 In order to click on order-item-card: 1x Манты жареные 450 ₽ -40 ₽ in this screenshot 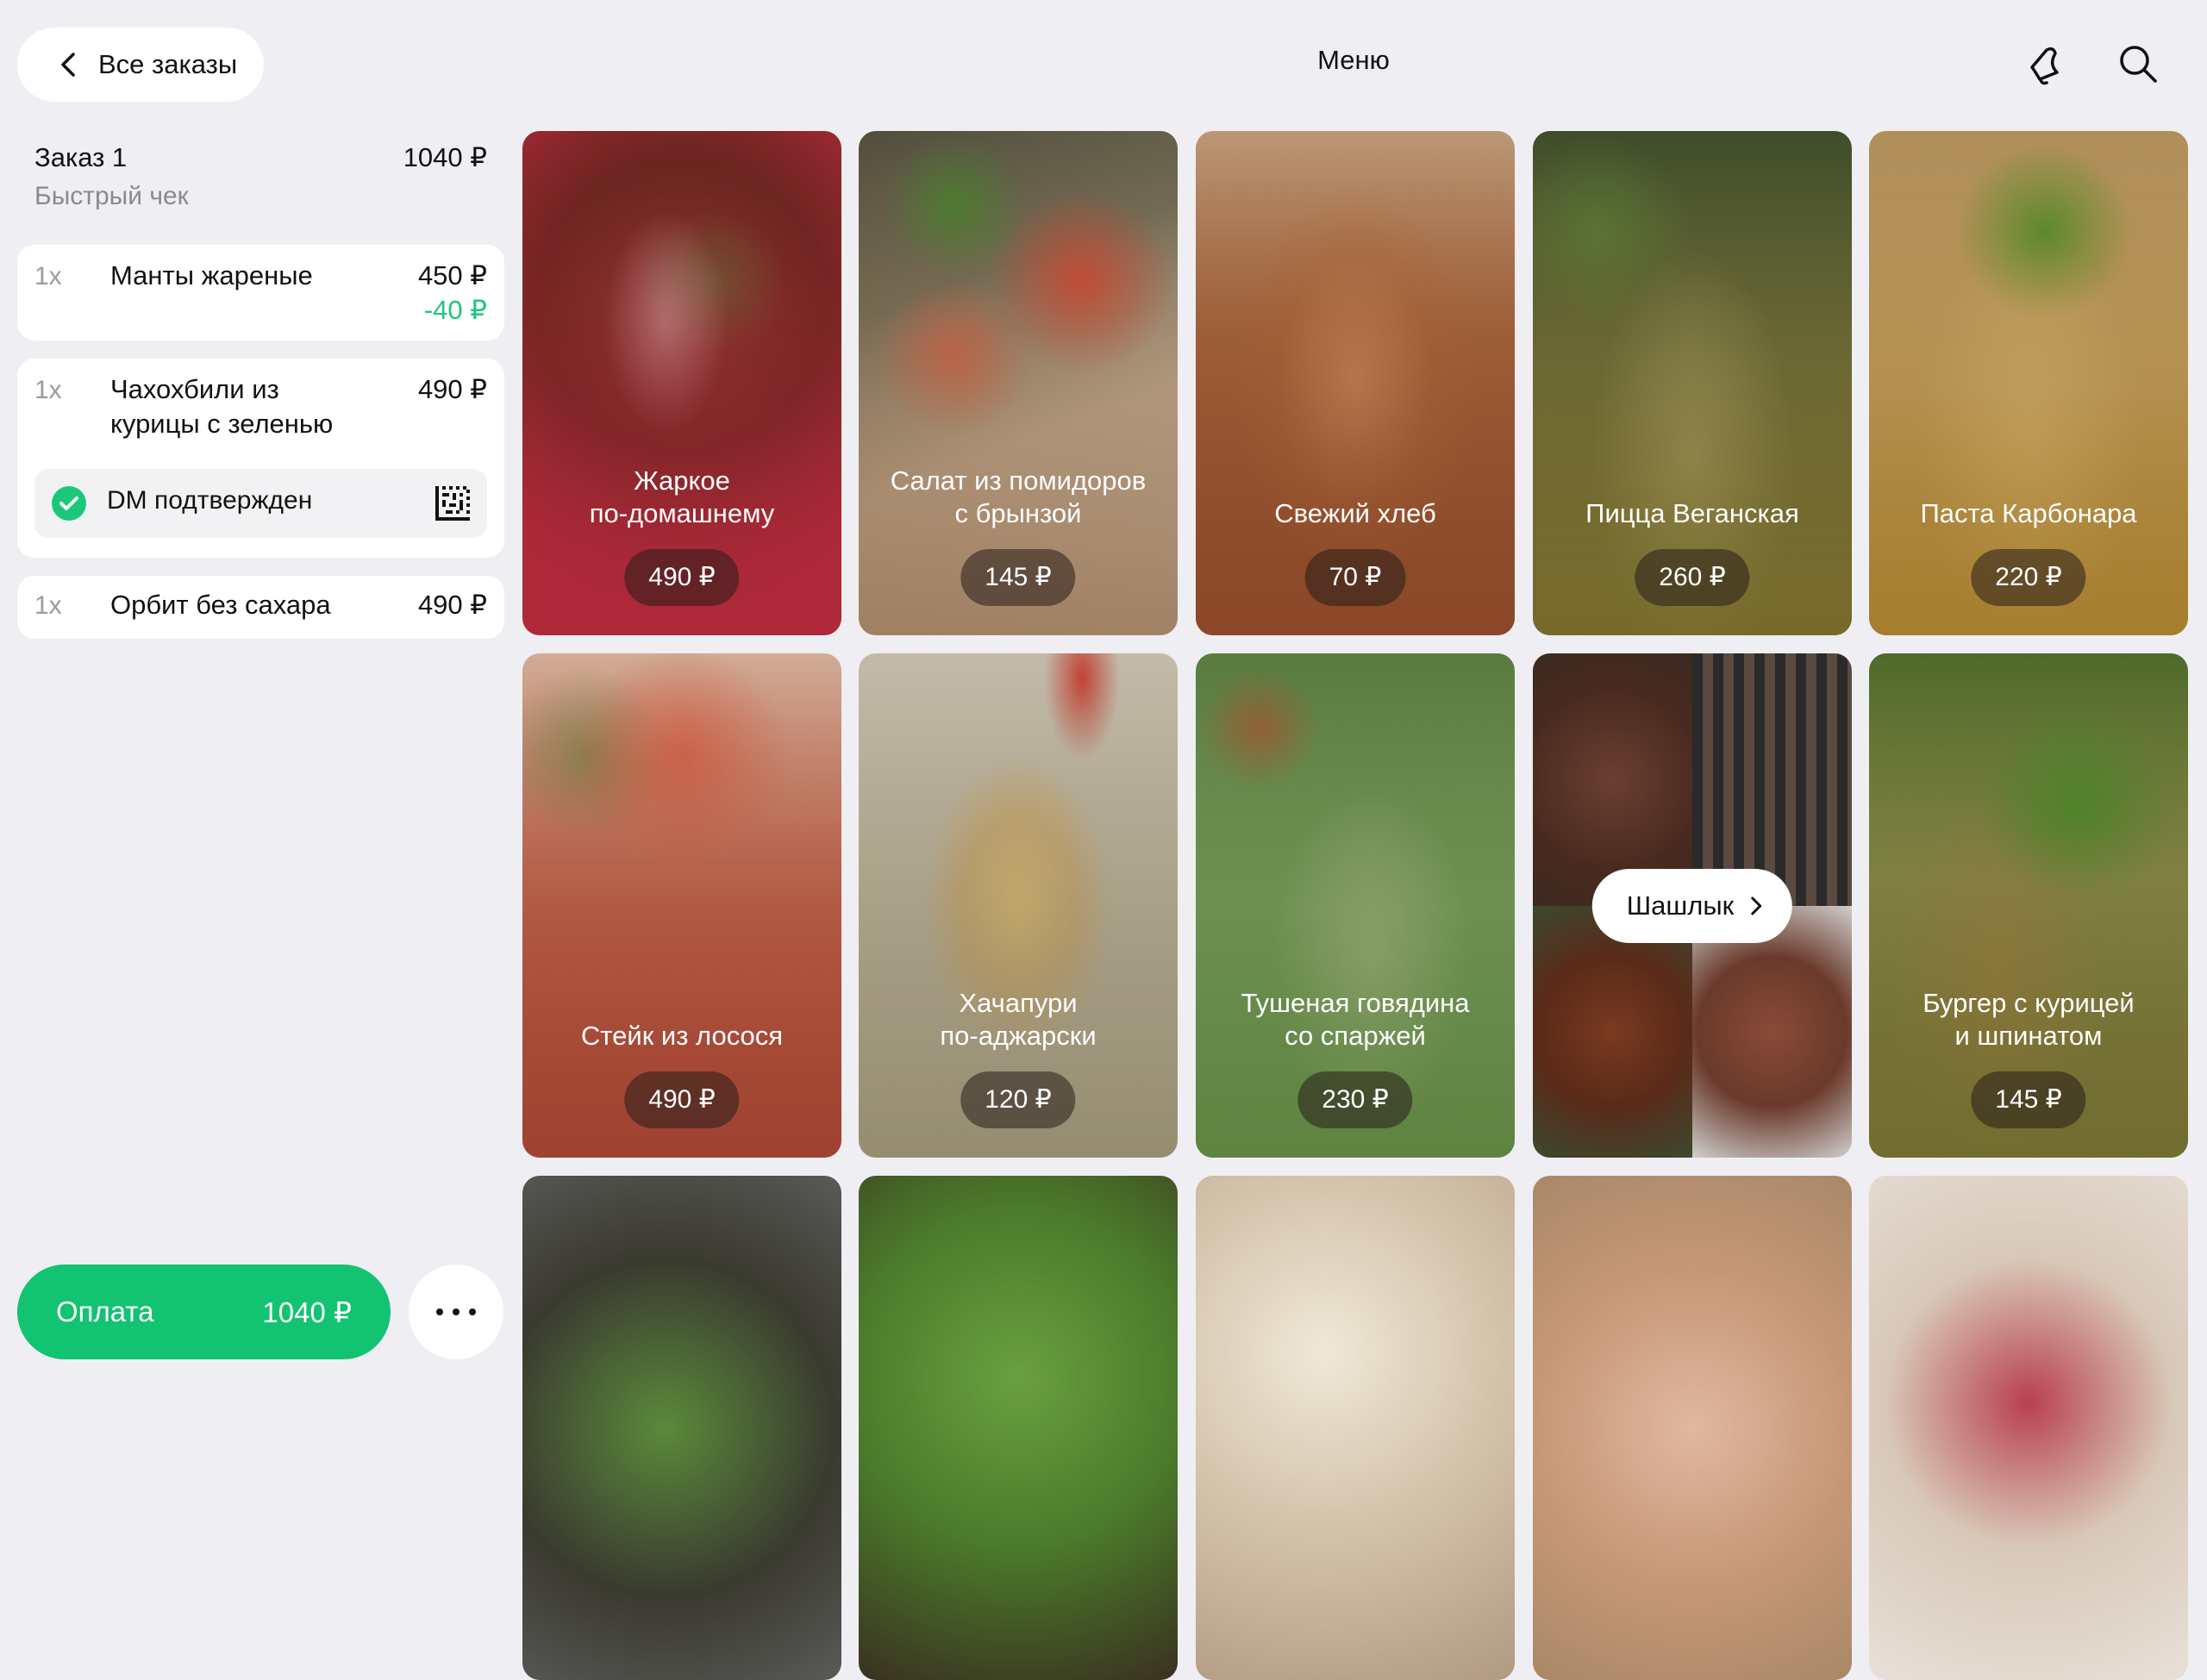, I will do `click(260, 292)`.